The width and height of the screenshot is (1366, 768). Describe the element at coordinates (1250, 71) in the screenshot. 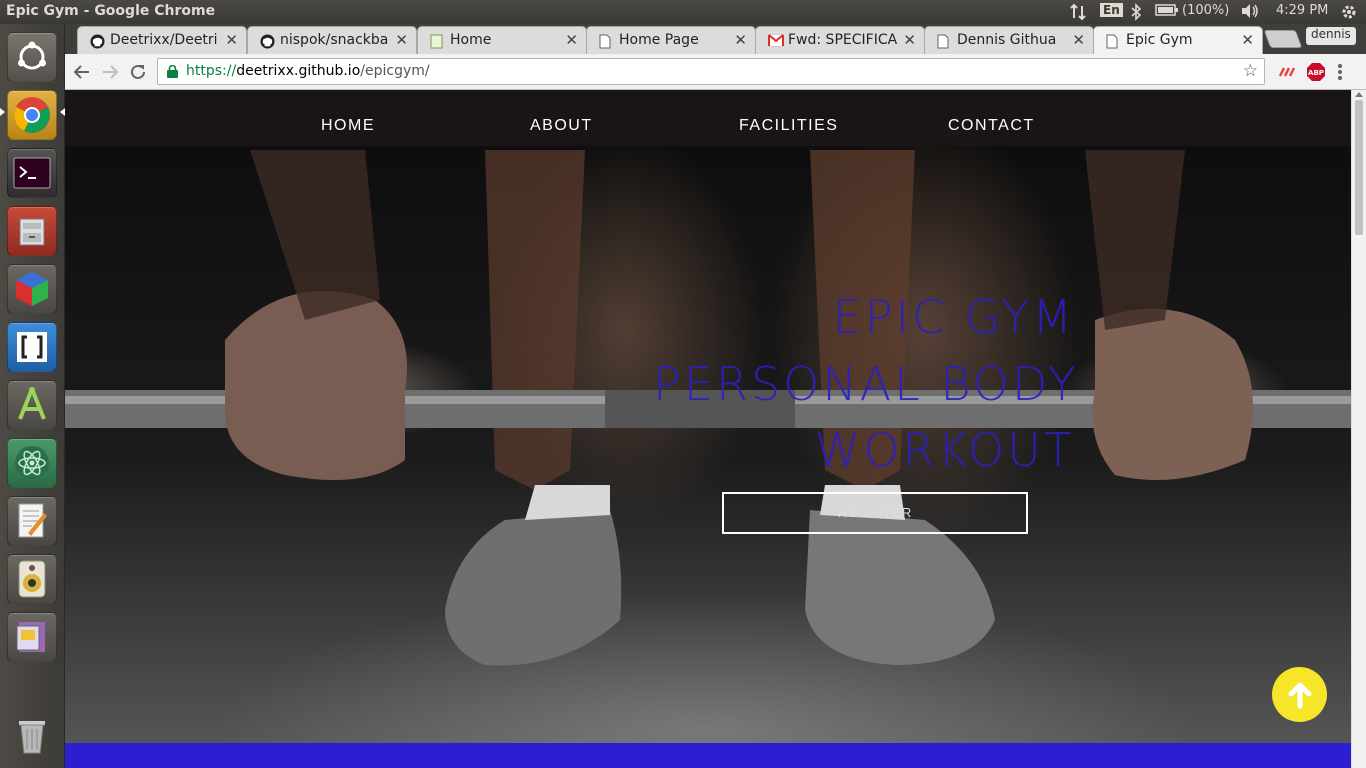

I see `bookmark-star-icon: ☆` at that location.